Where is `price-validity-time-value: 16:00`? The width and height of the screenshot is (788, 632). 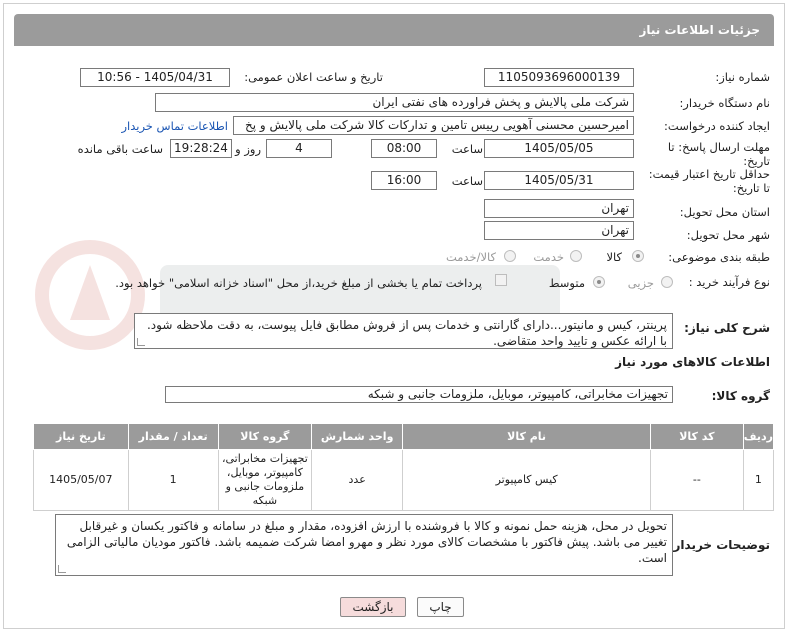 price-validity-time-value: 16:00 is located at coordinates (404, 180).